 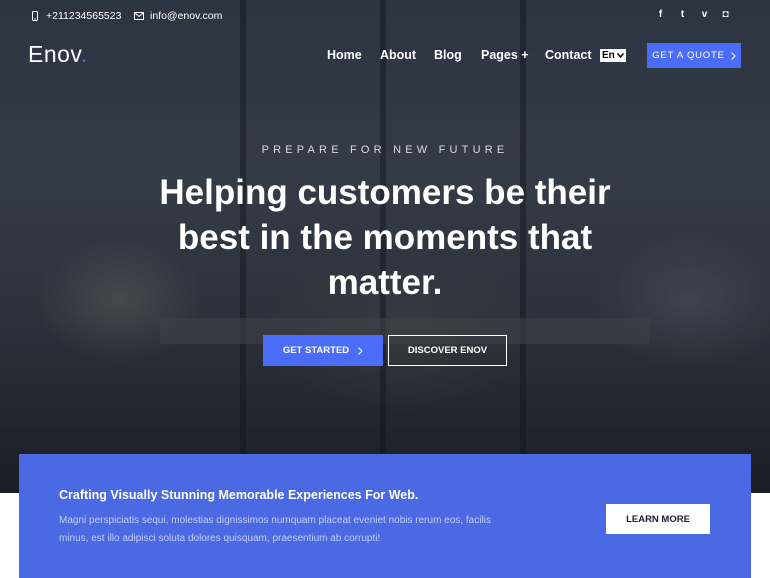 What do you see at coordinates (448, 55) in the screenshot?
I see `nav-blog: Blog` at bounding box center [448, 55].